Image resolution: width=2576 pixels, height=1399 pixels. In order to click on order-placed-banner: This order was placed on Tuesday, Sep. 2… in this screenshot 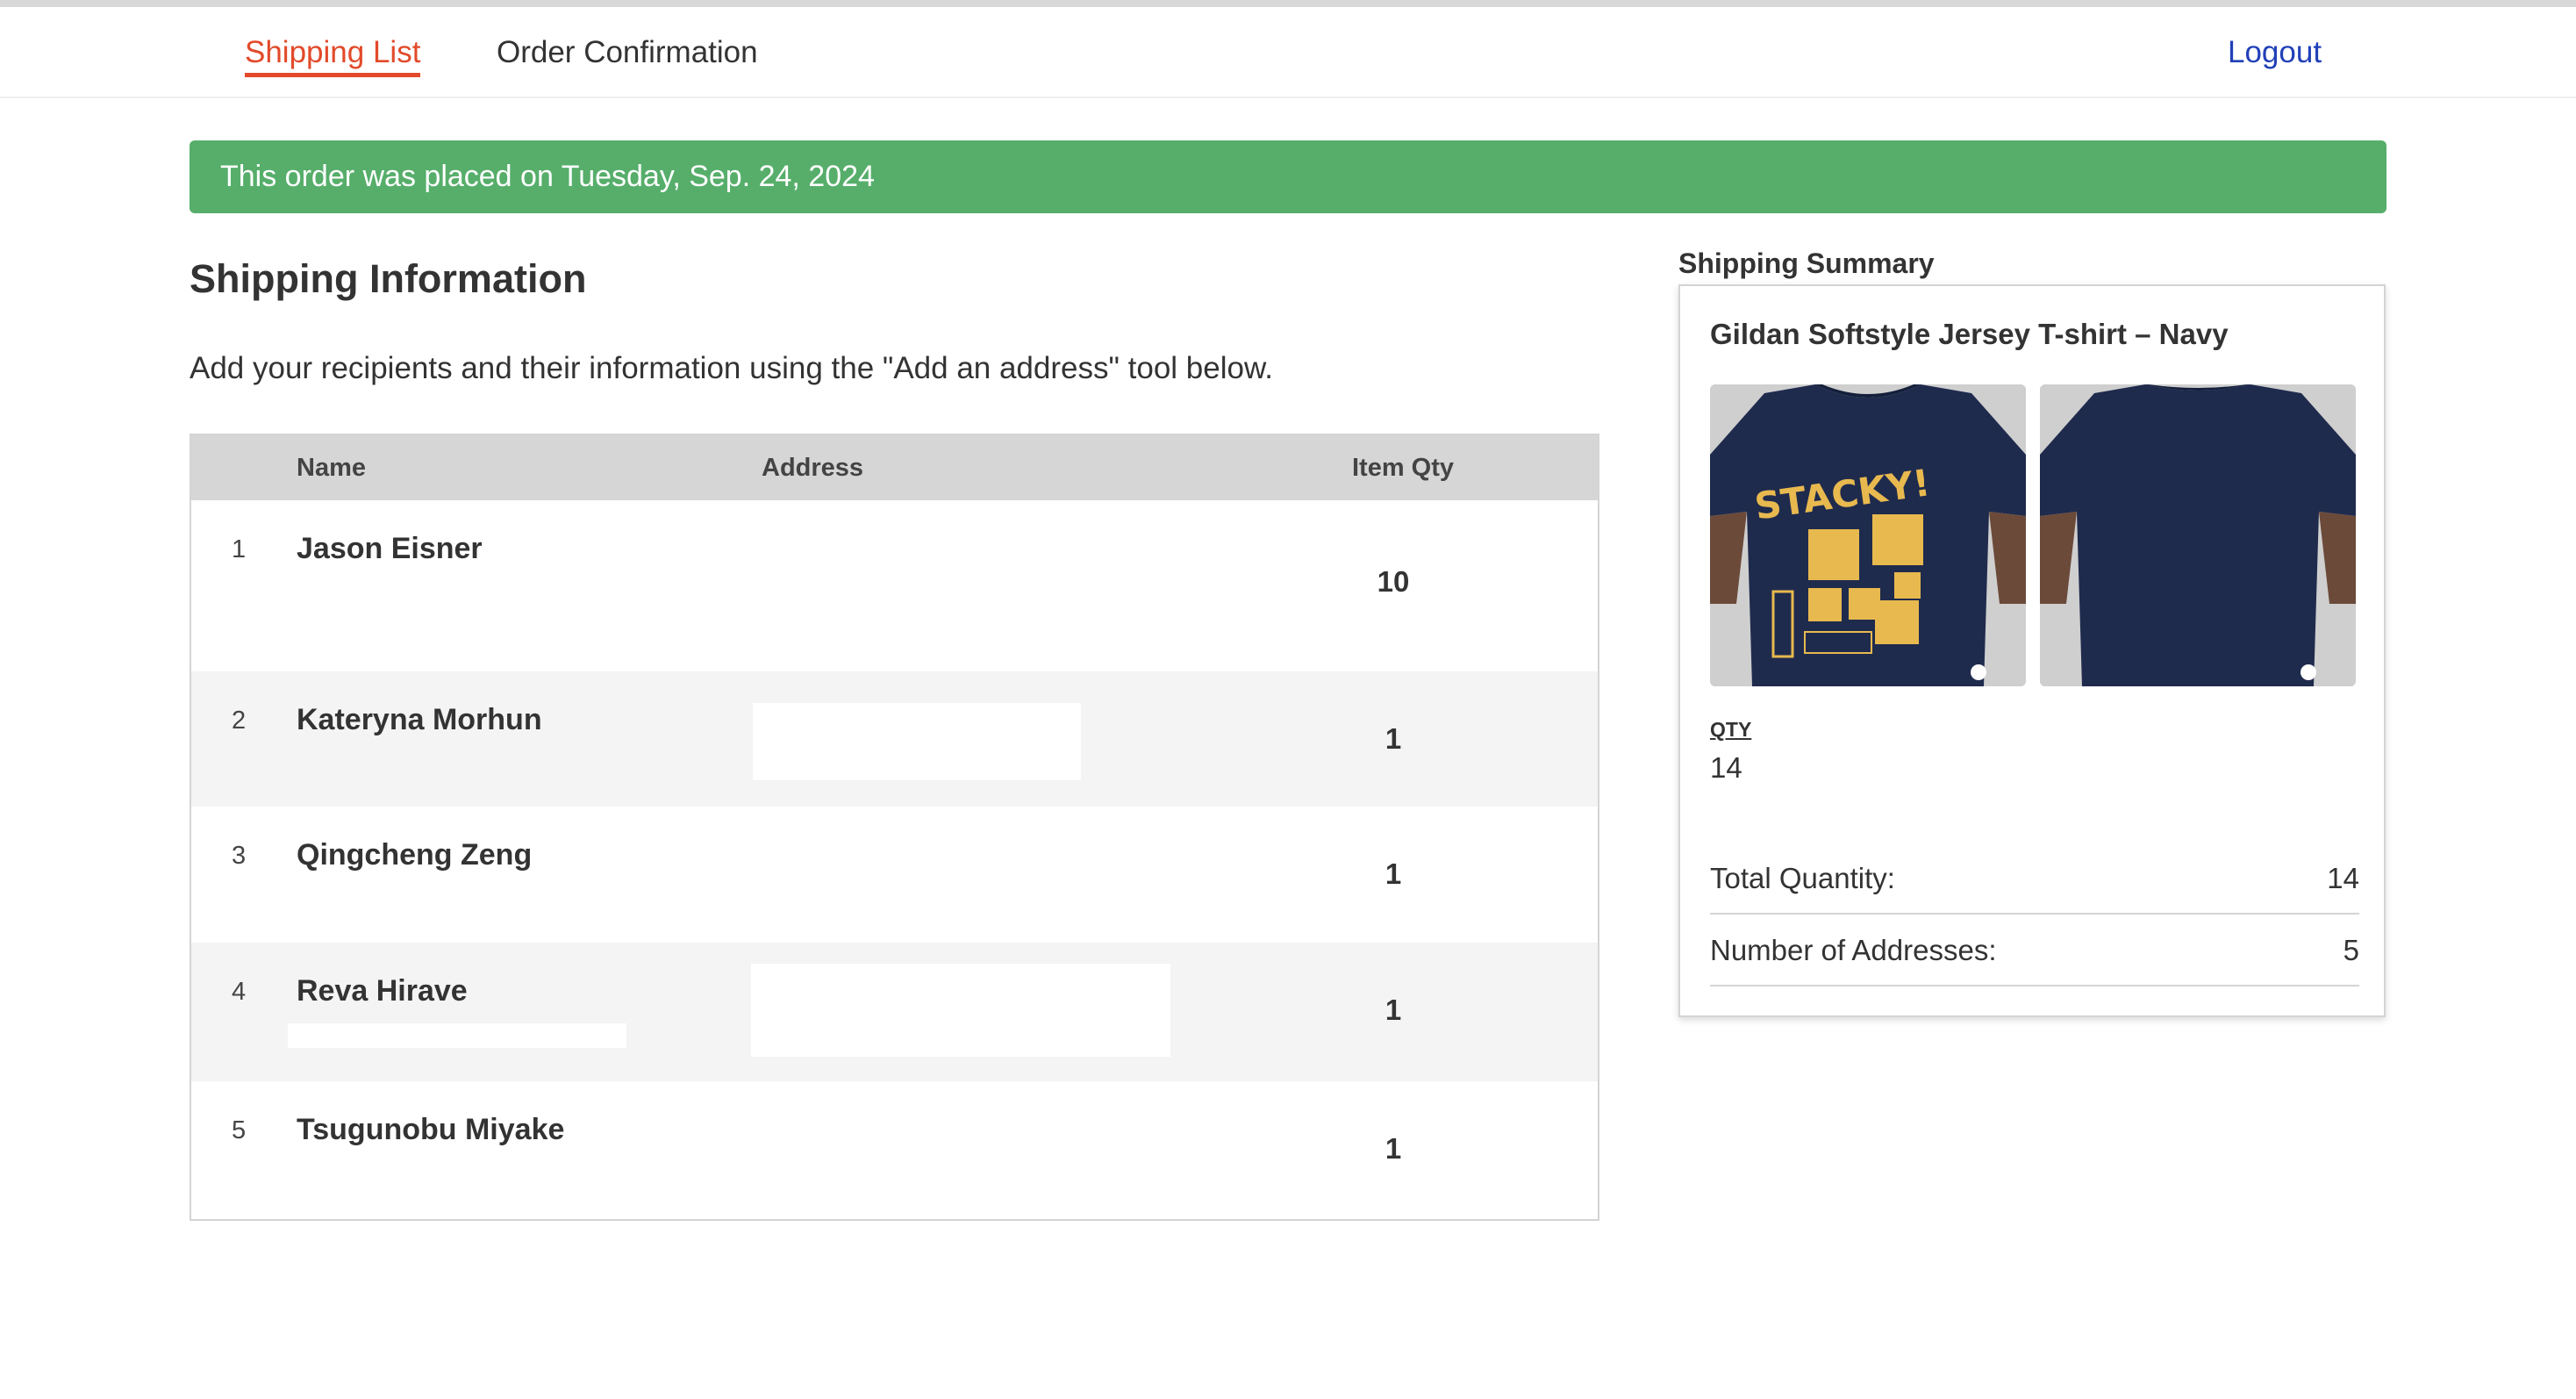, I will do `click(1288, 176)`.